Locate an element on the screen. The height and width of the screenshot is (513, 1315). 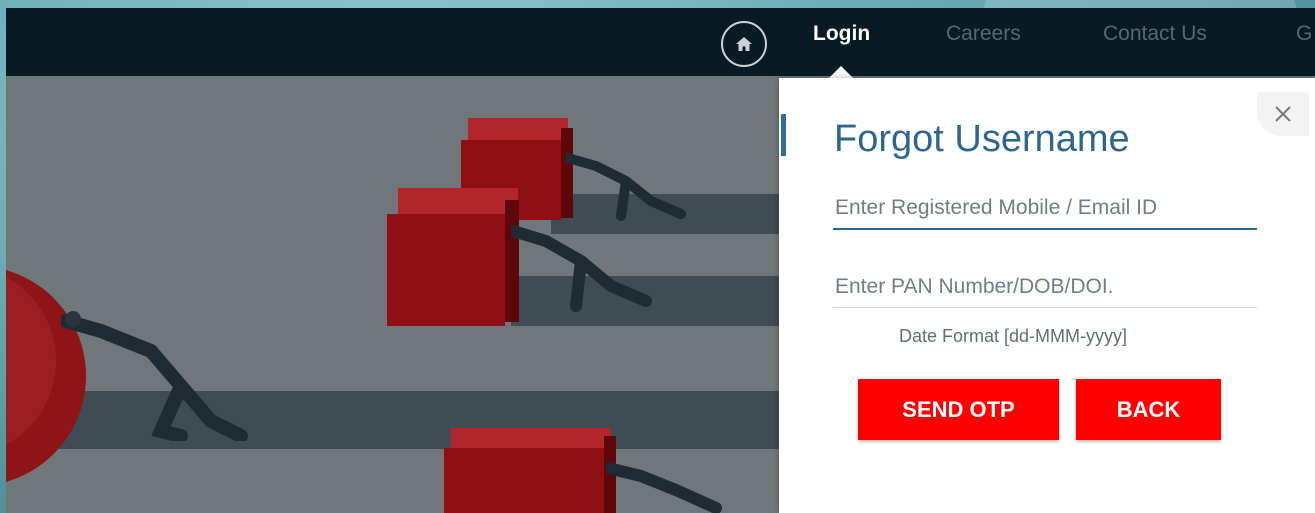
send-otp-button: SEND OTP is located at coordinates (958, 409).